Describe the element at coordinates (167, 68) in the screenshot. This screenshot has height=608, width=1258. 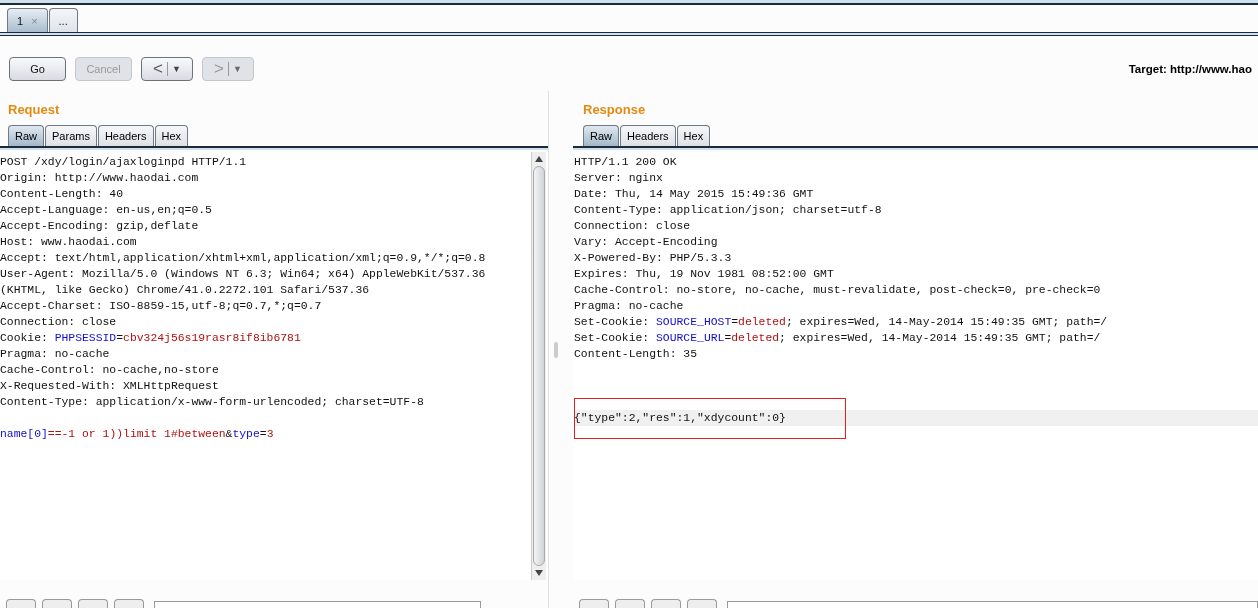
I see `history-button: < ▼` at that location.